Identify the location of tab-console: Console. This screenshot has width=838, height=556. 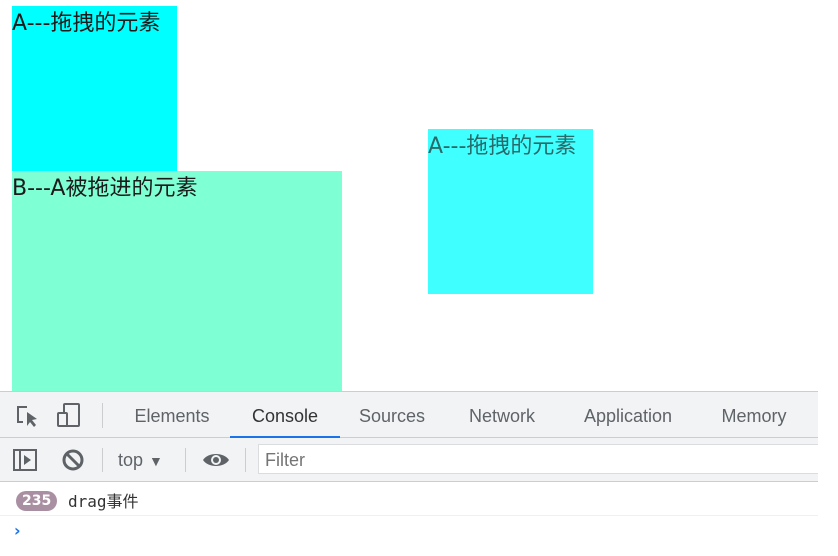
(285, 415).